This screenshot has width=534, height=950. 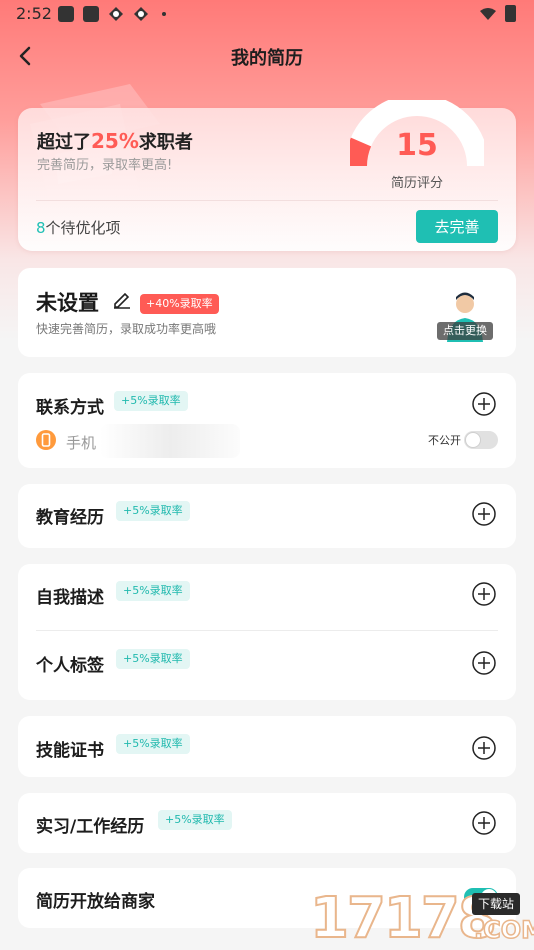 I want to click on phone-label: 手机, so click(x=81, y=443).